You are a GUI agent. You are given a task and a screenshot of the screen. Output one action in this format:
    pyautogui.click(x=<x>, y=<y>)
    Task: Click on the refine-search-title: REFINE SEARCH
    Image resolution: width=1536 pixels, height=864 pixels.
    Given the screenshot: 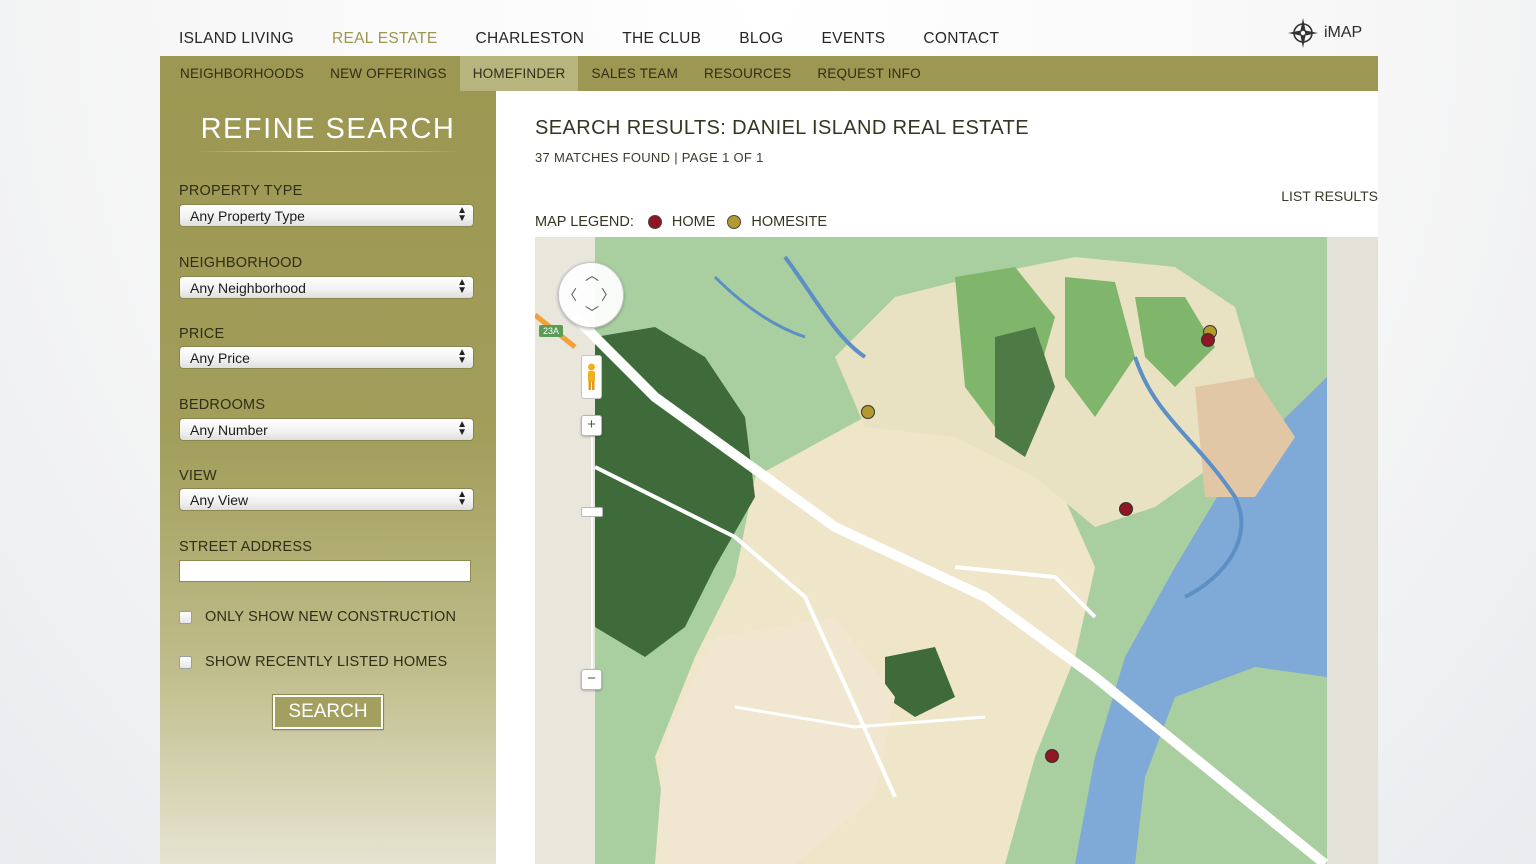 What is the action you would take?
    pyautogui.click(x=328, y=129)
    